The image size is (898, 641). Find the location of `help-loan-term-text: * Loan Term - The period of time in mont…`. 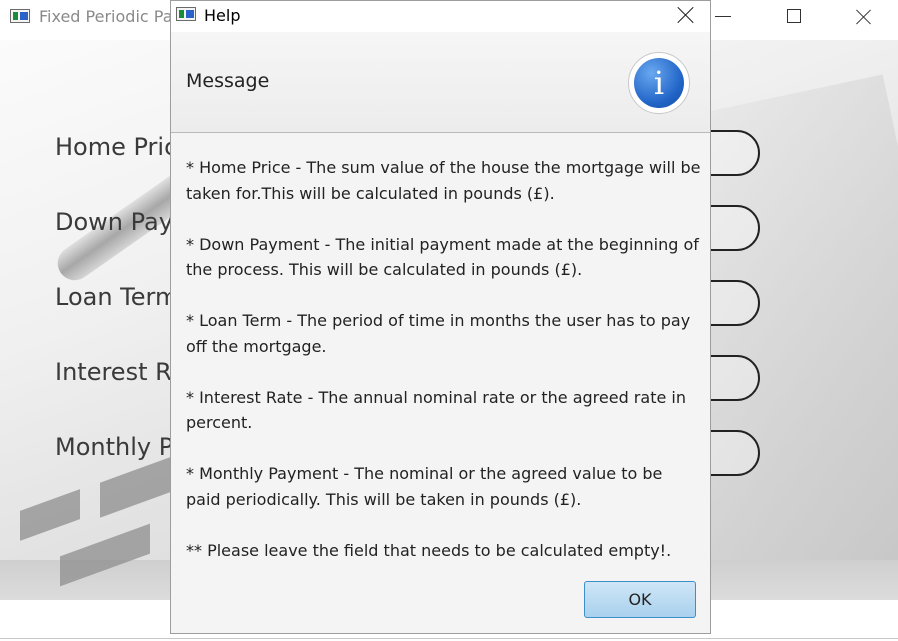

help-loan-term-text: * Loan Term - The period of time in mont… is located at coordinates (438, 333).